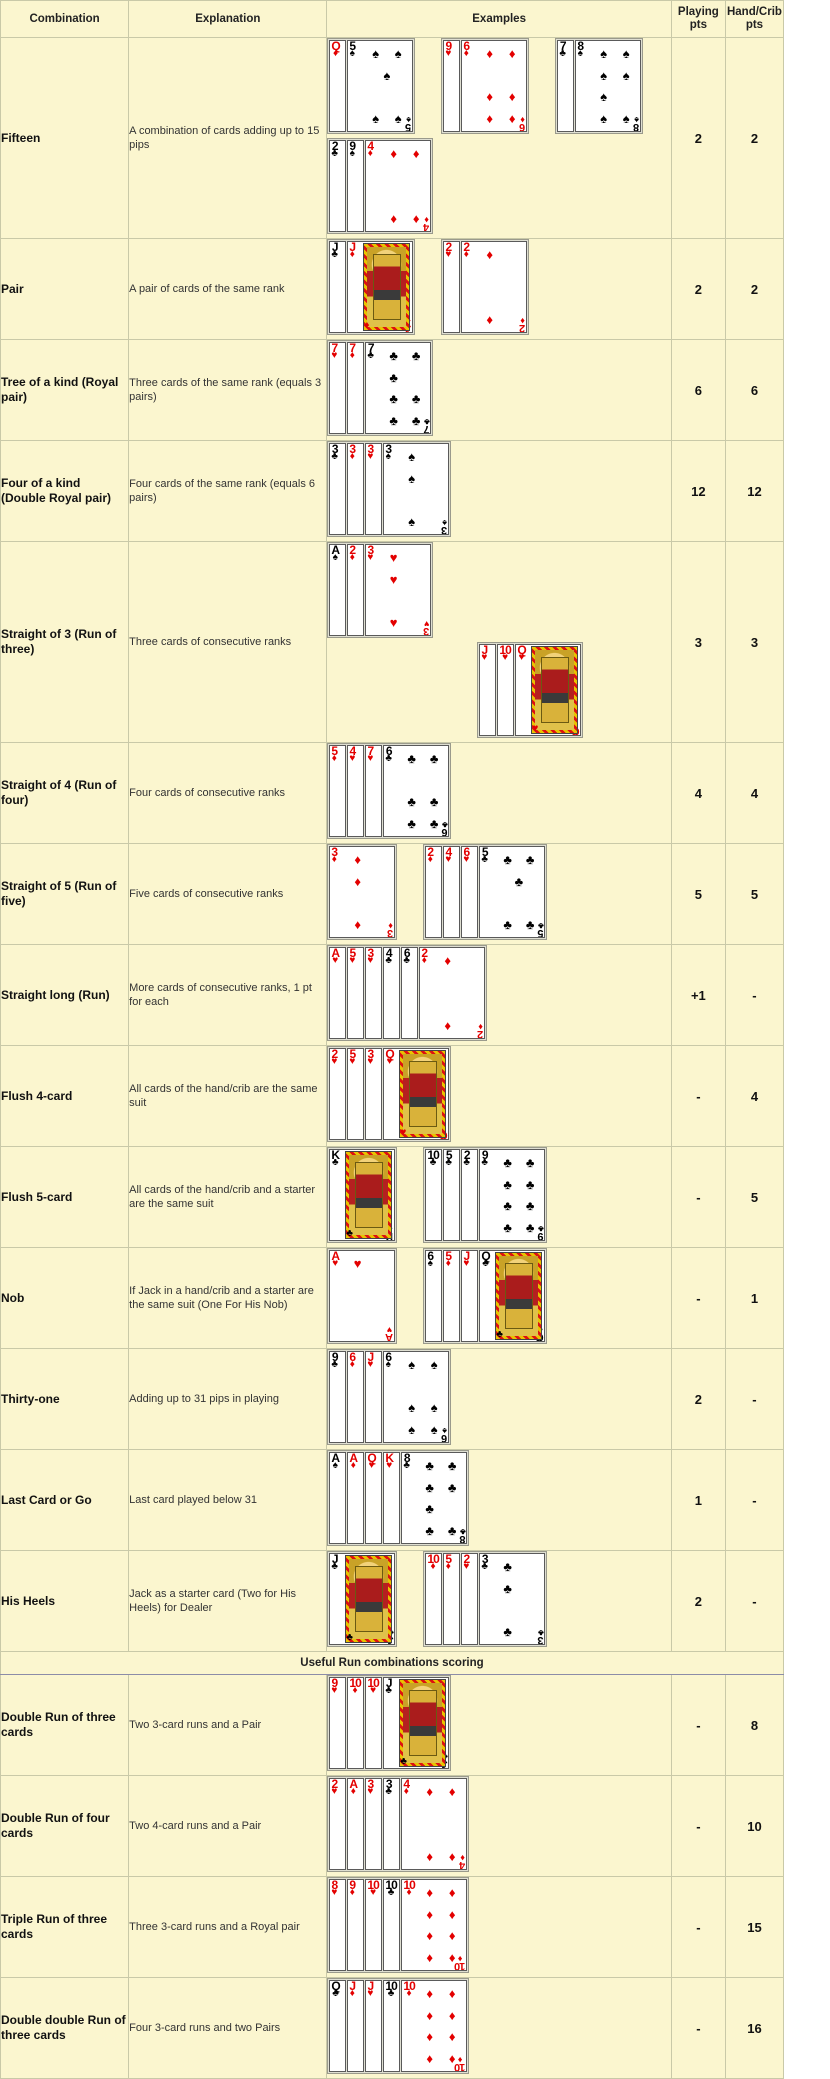 The height and width of the screenshot is (2079, 830). What do you see at coordinates (698, 1399) in the screenshot?
I see `cell-playing-pts: 2` at bounding box center [698, 1399].